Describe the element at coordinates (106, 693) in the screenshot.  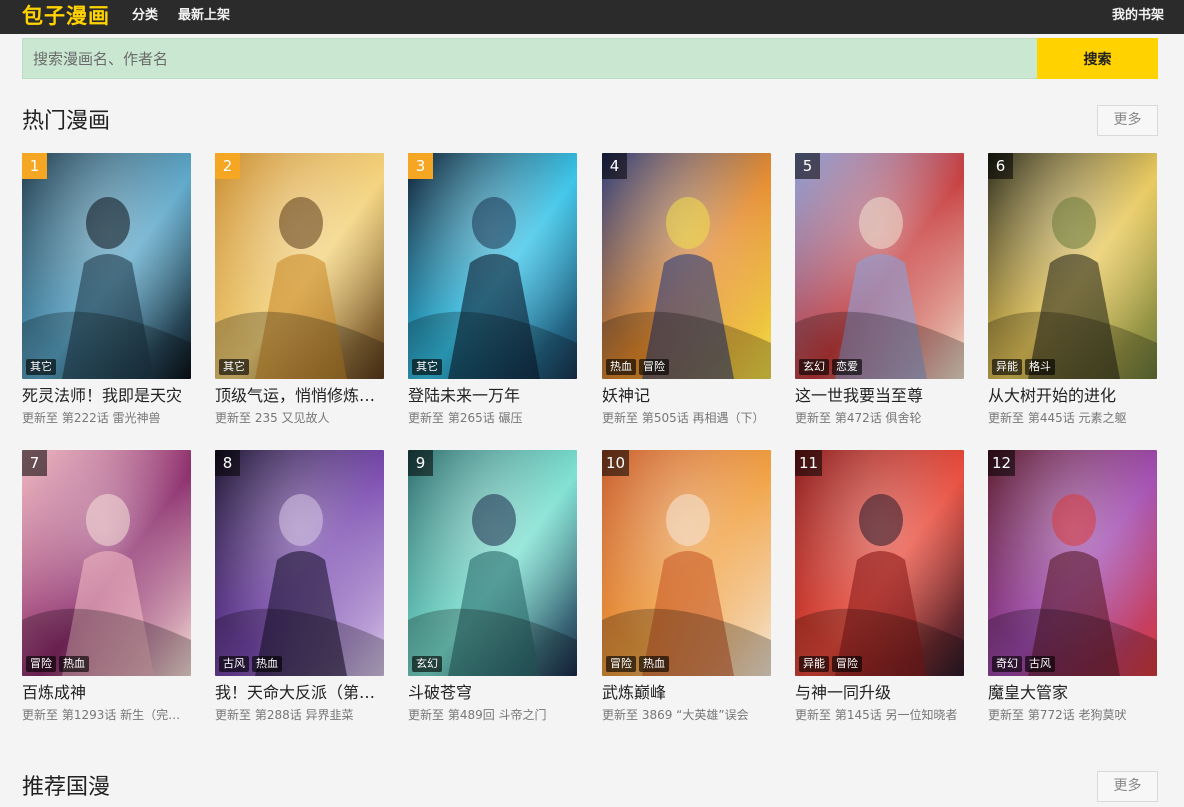
I see `comic-title: 百炼成神` at that location.